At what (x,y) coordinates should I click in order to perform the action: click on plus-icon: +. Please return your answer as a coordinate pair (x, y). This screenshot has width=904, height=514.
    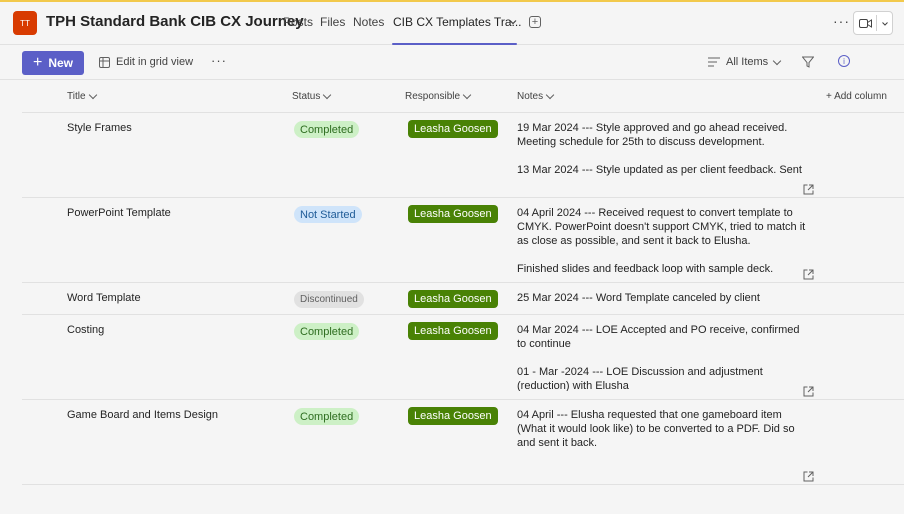
    Looking at the image, I should click on (37, 62).